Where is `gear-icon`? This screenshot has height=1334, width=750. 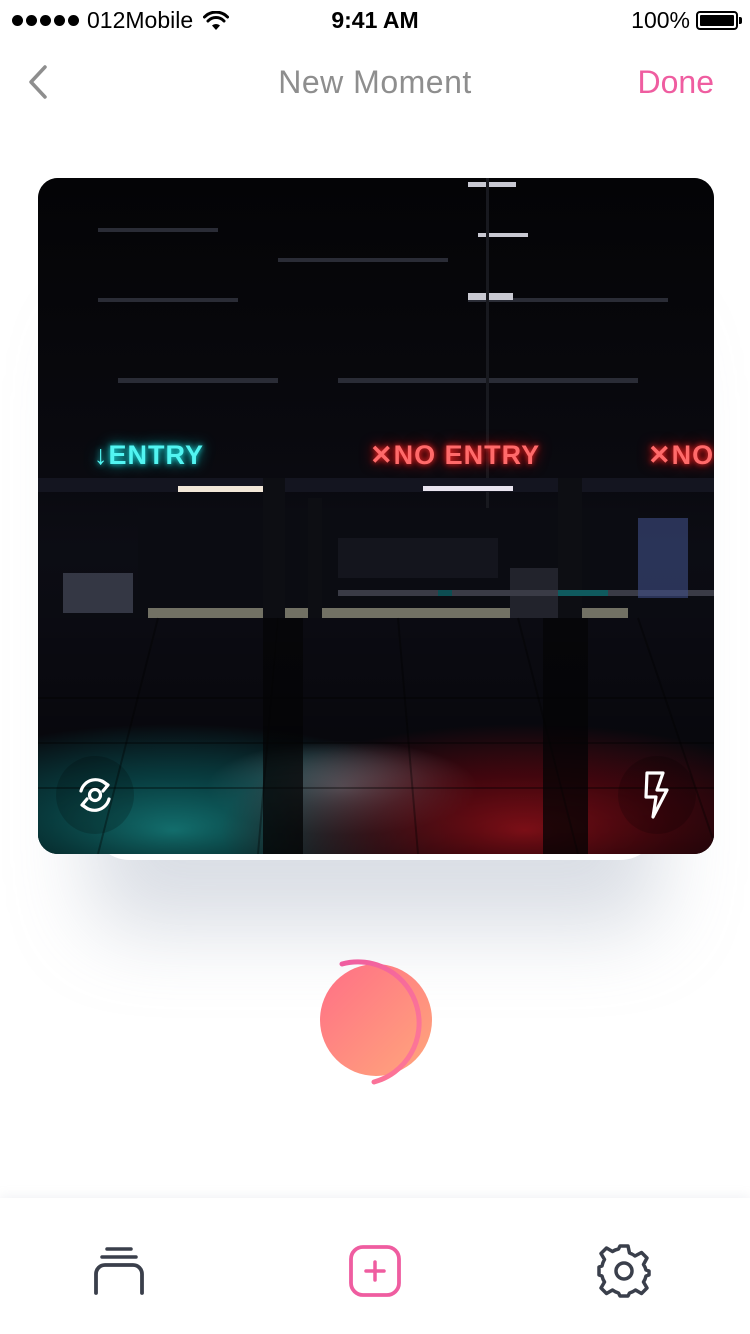
gear-icon is located at coordinates (624, 1271).